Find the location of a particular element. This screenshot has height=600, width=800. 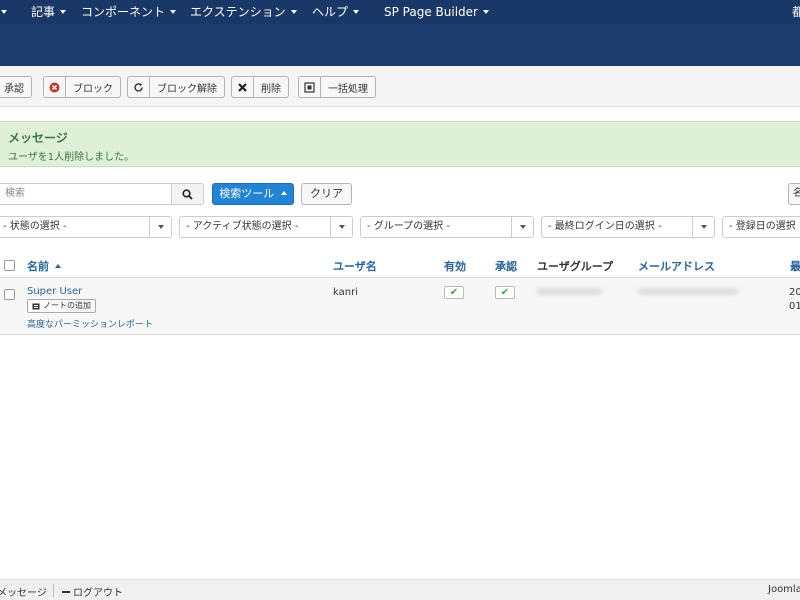

message-title: メッセージ is located at coordinates (38, 138).